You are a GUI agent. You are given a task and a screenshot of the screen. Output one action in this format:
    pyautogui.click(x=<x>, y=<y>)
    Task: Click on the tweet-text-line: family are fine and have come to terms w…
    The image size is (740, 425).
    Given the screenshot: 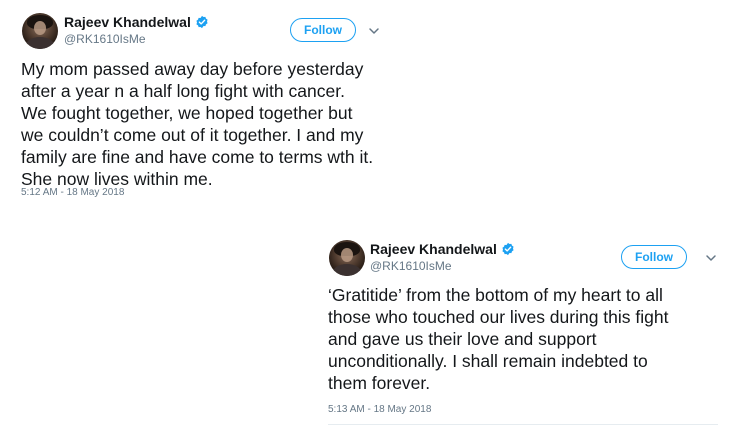 What is the action you would take?
    pyautogui.click(x=197, y=157)
    